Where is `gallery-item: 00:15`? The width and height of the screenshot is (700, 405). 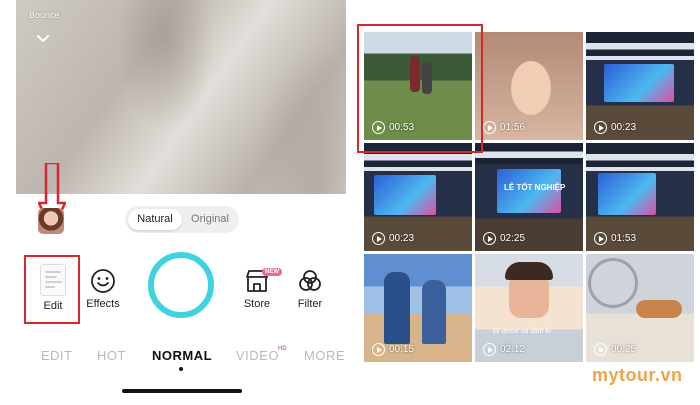
gallery-item: 00:15 is located at coordinates (418, 308).